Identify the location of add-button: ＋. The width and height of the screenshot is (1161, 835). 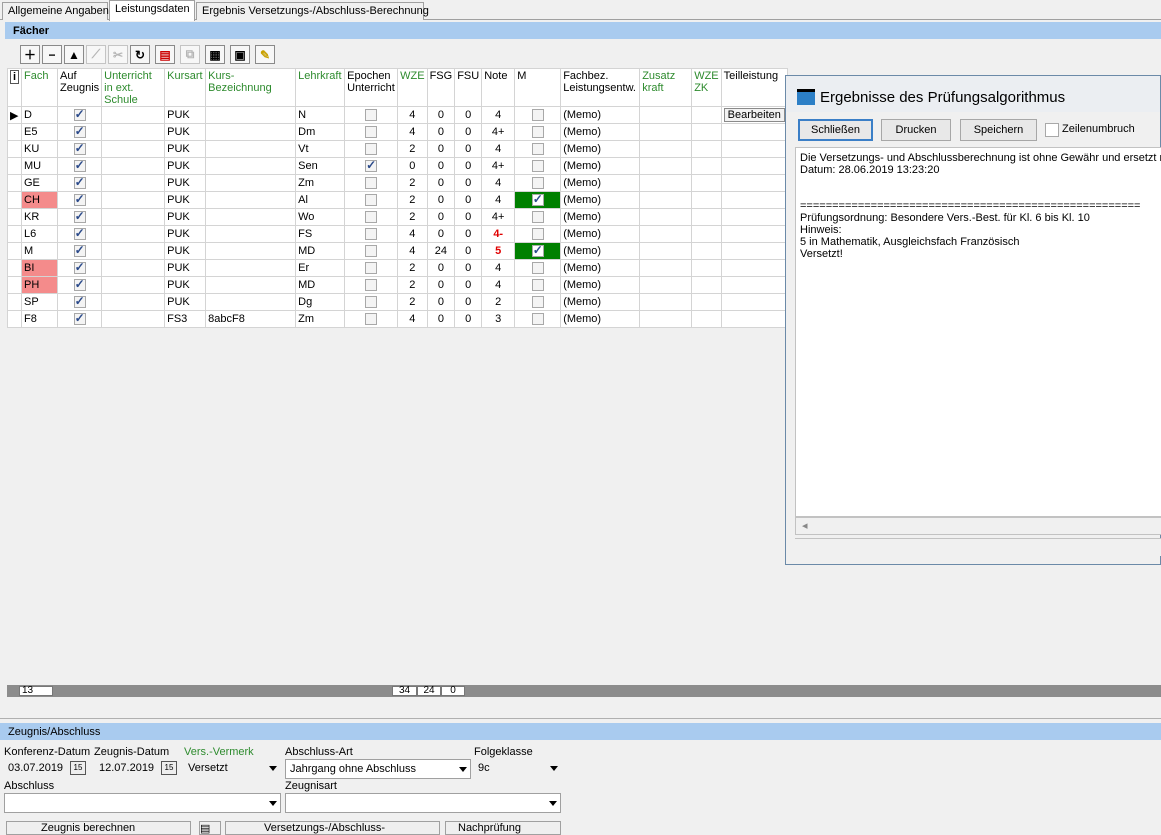
(30, 54).